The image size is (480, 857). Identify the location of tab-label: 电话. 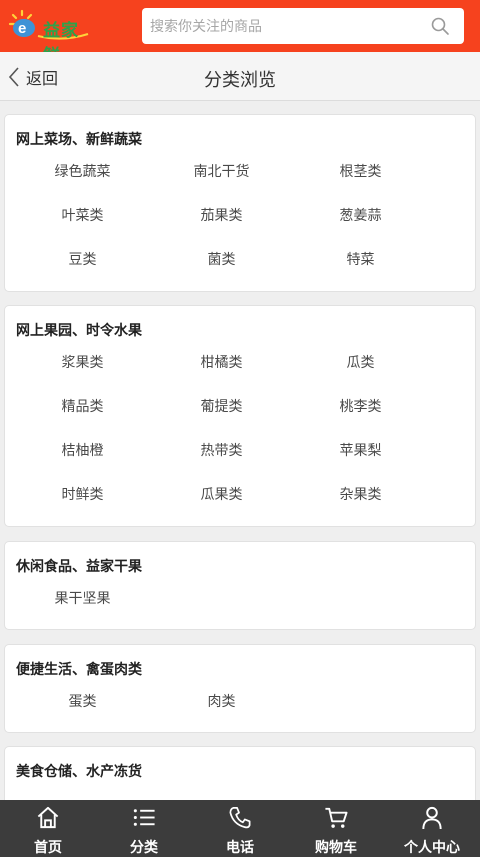
(240, 847).